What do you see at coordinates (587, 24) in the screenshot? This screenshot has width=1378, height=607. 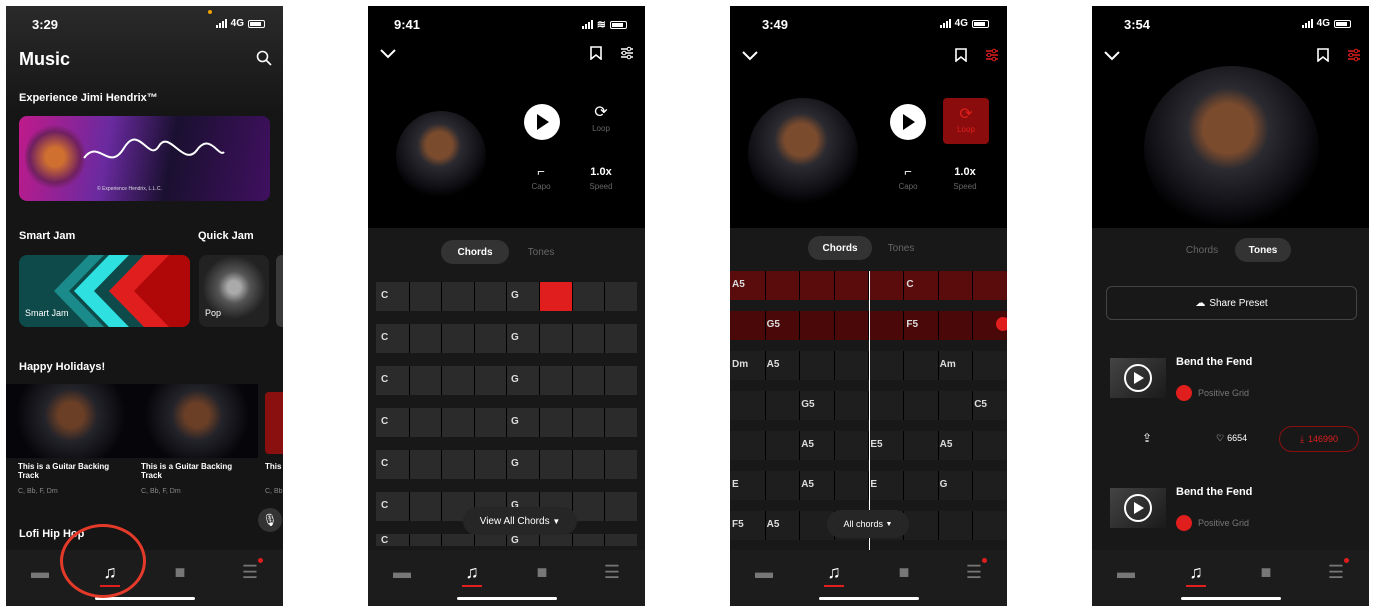 I see `signal-icon` at bounding box center [587, 24].